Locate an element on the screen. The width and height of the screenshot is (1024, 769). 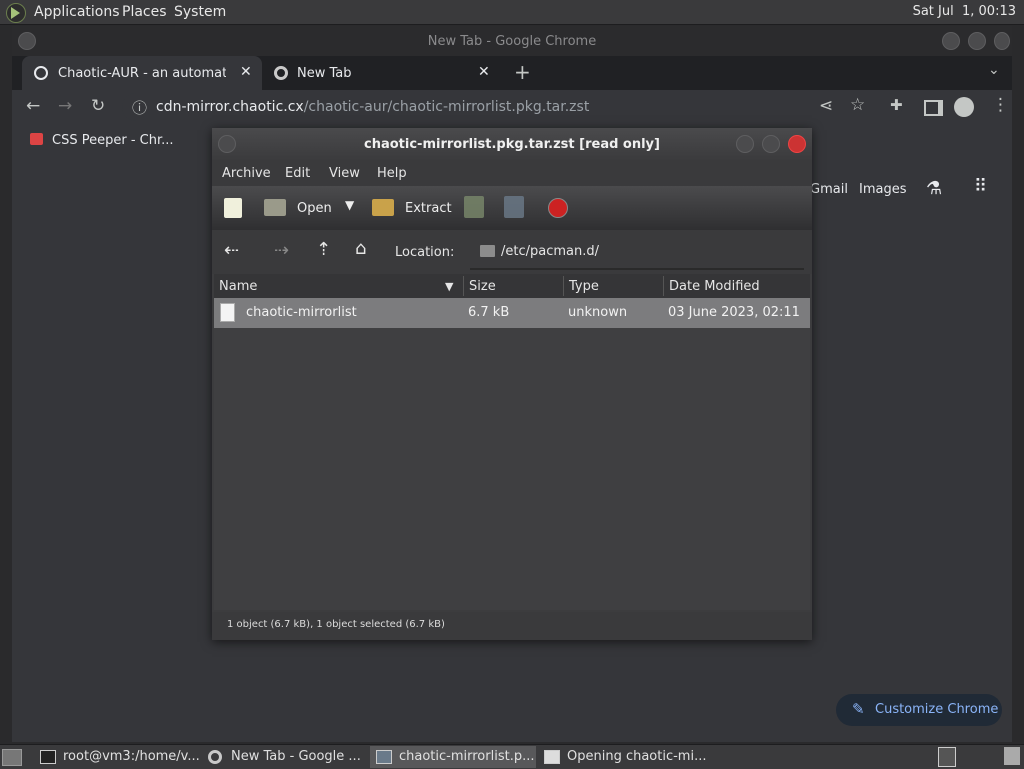
terminal-icon is located at coordinates (48, 757).